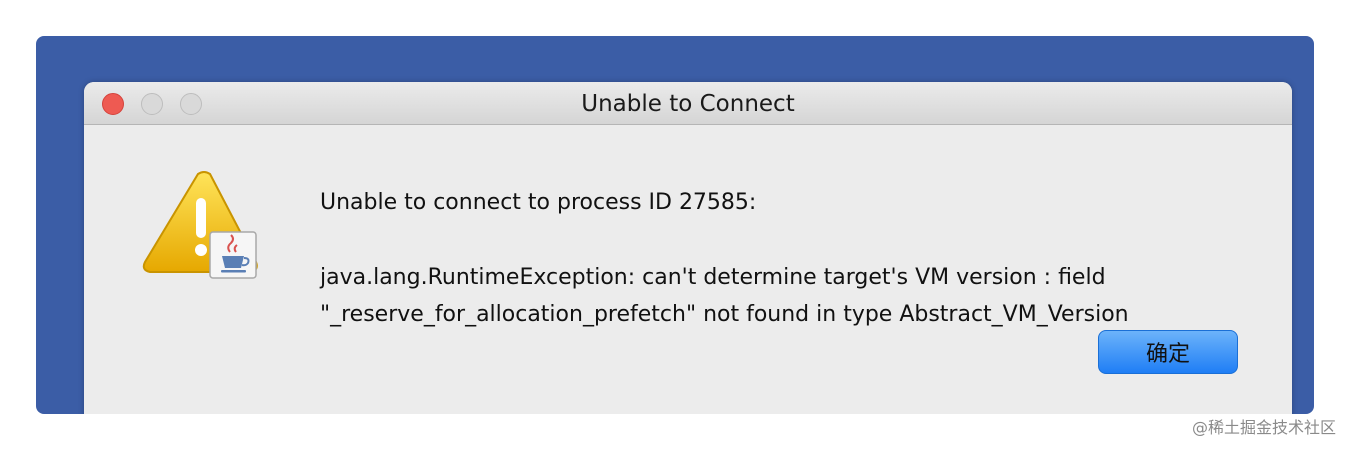 This screenshot has width=1350, height=450. I want to click on window-title: Unable to Connect, so click(688, 104).